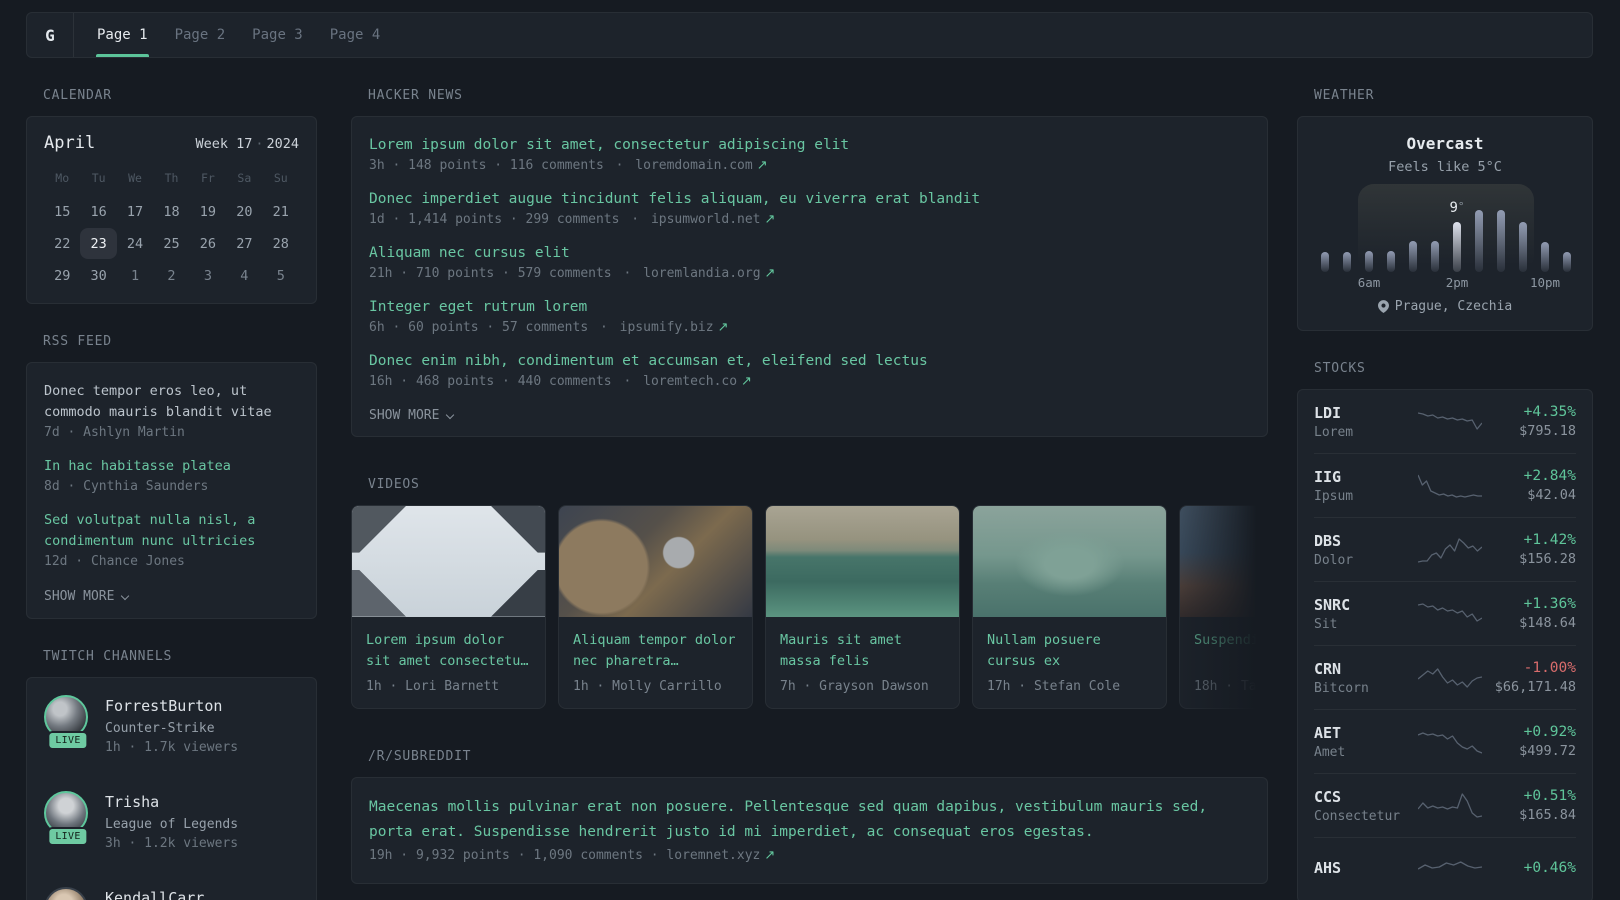  What do you see at coordinates (1445, 806) in the screenshot?
I see `stock-row: CCS Consectetur +0.51% $165.84` at bounding box center [1445, 806].